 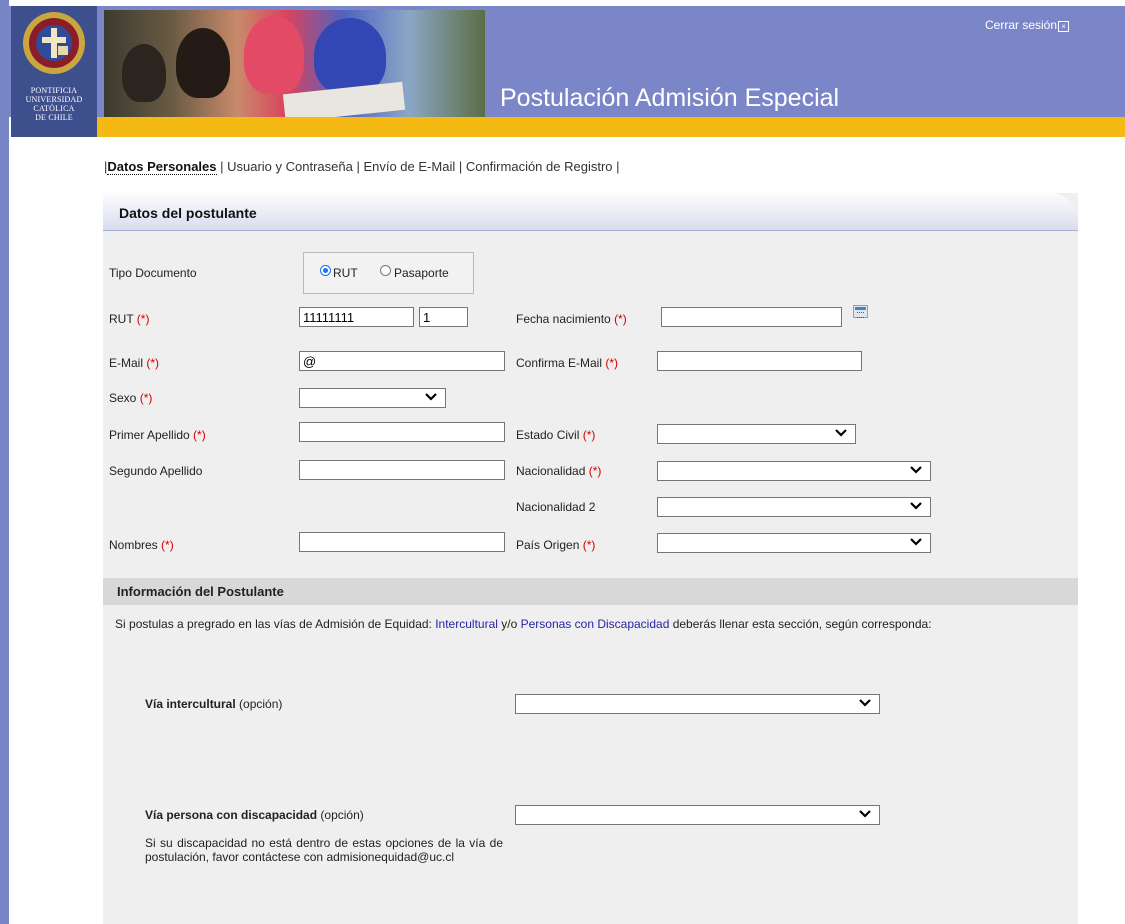 I want to click on sexo-select, so click(x=372, y=398).